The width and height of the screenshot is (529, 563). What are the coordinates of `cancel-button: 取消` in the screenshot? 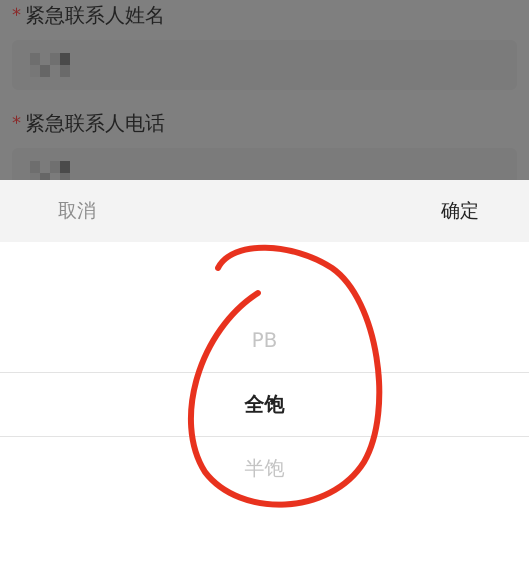 It's located at (77, 211).